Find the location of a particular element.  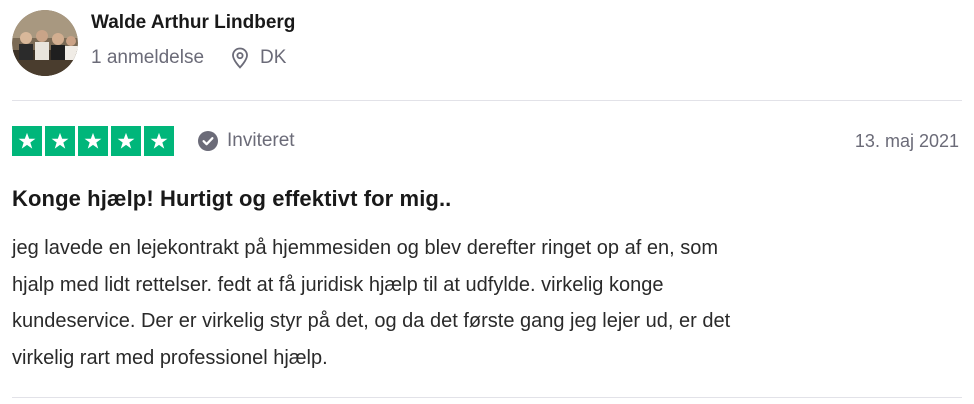

verification-text: Inviteret is located at coordinates (261, 140).